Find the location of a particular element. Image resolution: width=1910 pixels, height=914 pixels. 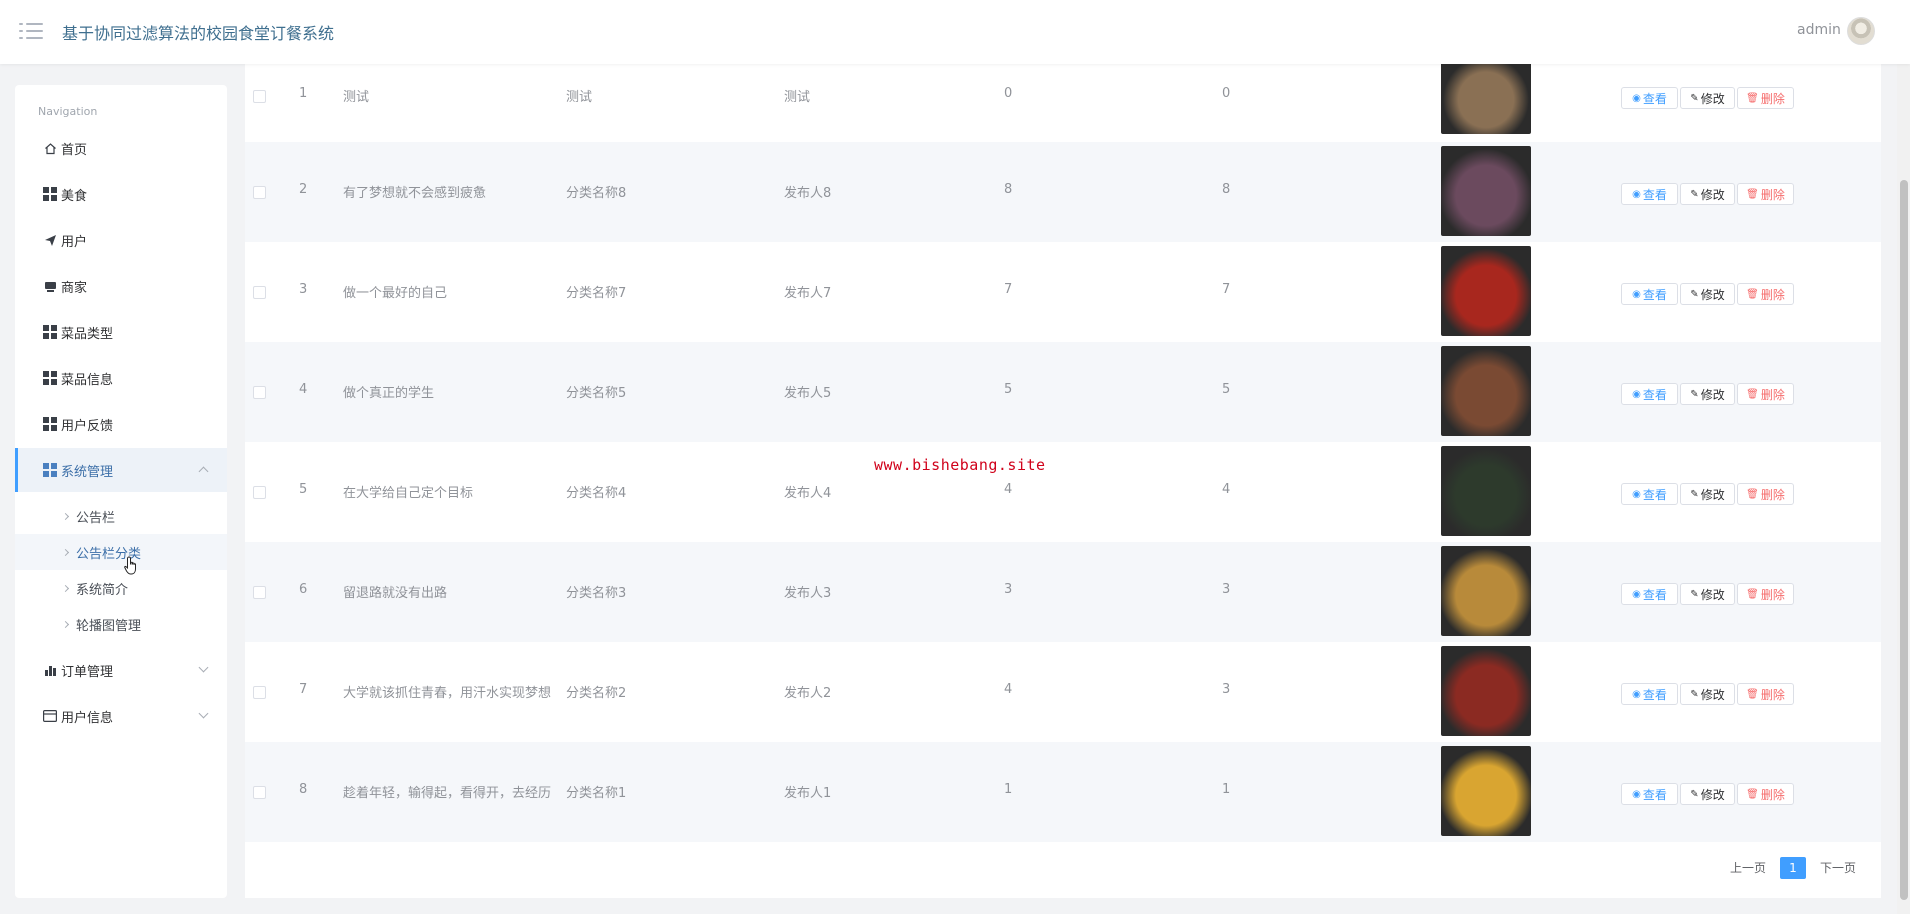

chevron-right-icon is located at coordinates (65, 552).